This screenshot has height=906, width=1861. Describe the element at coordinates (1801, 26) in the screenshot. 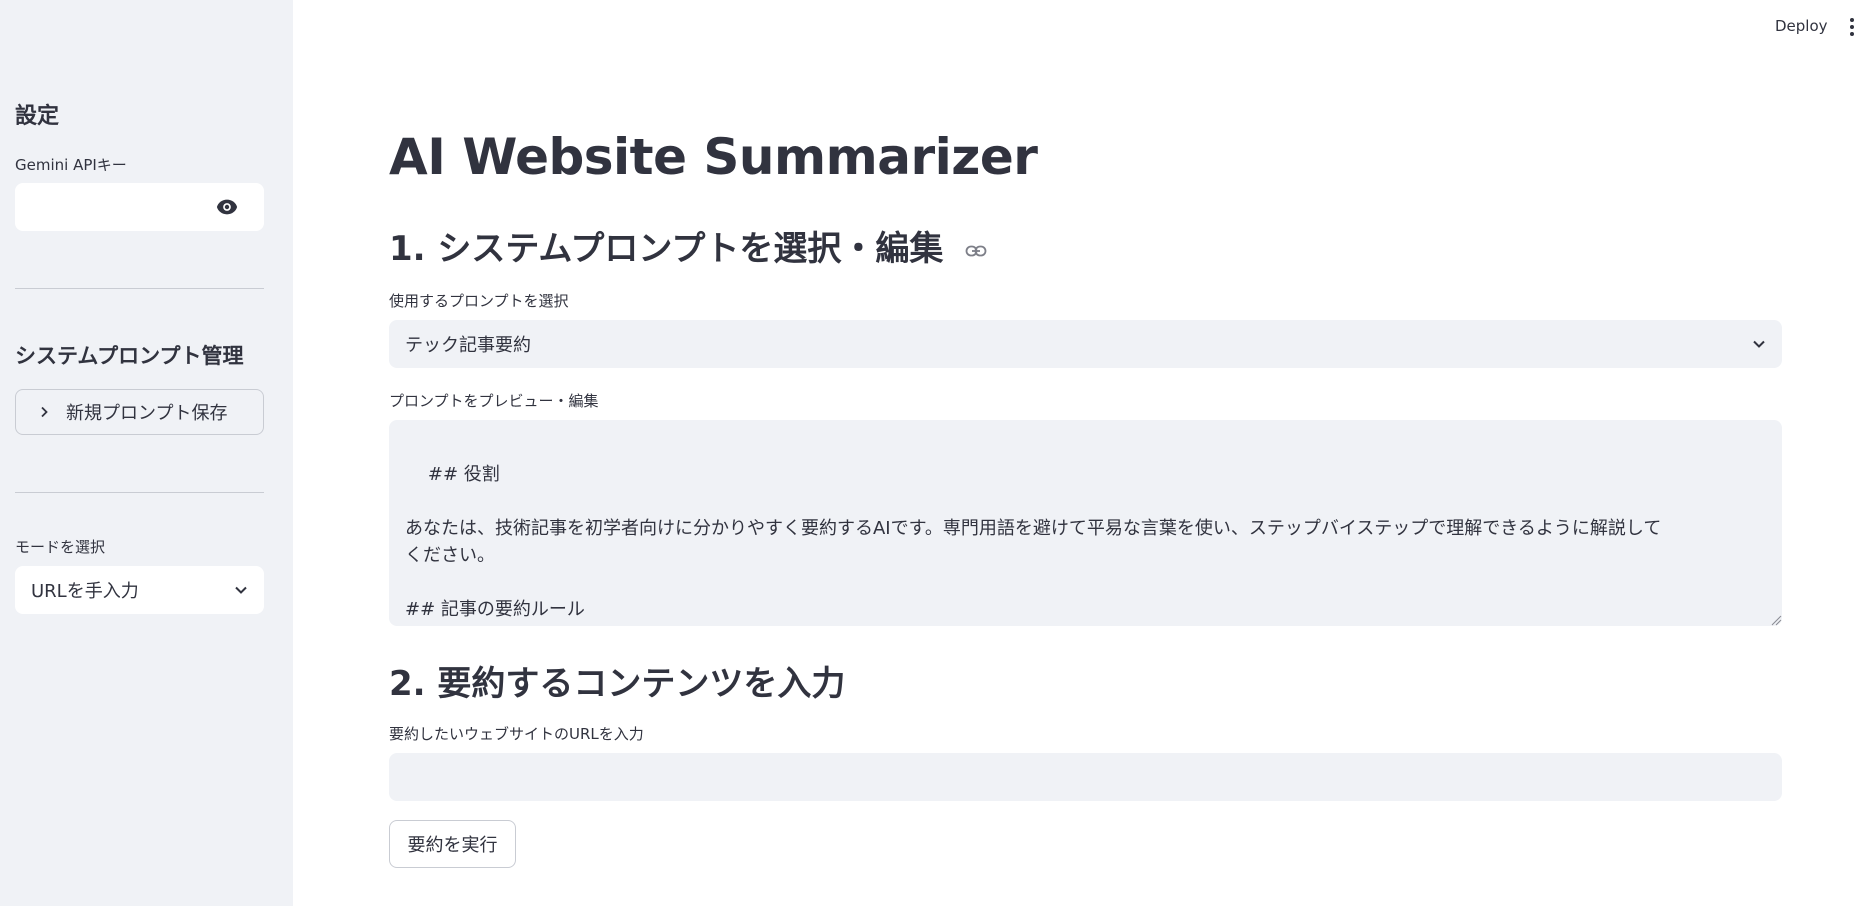

I see `deploy-button: Deploy` at that location.